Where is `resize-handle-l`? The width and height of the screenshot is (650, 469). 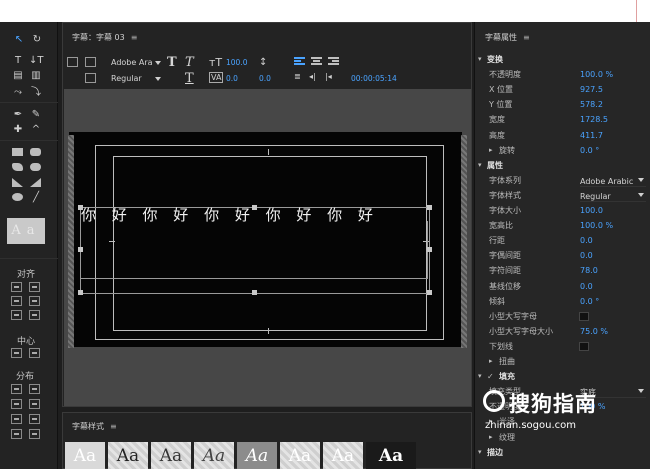 resize-handle-l is located at coordinates (80, 249).